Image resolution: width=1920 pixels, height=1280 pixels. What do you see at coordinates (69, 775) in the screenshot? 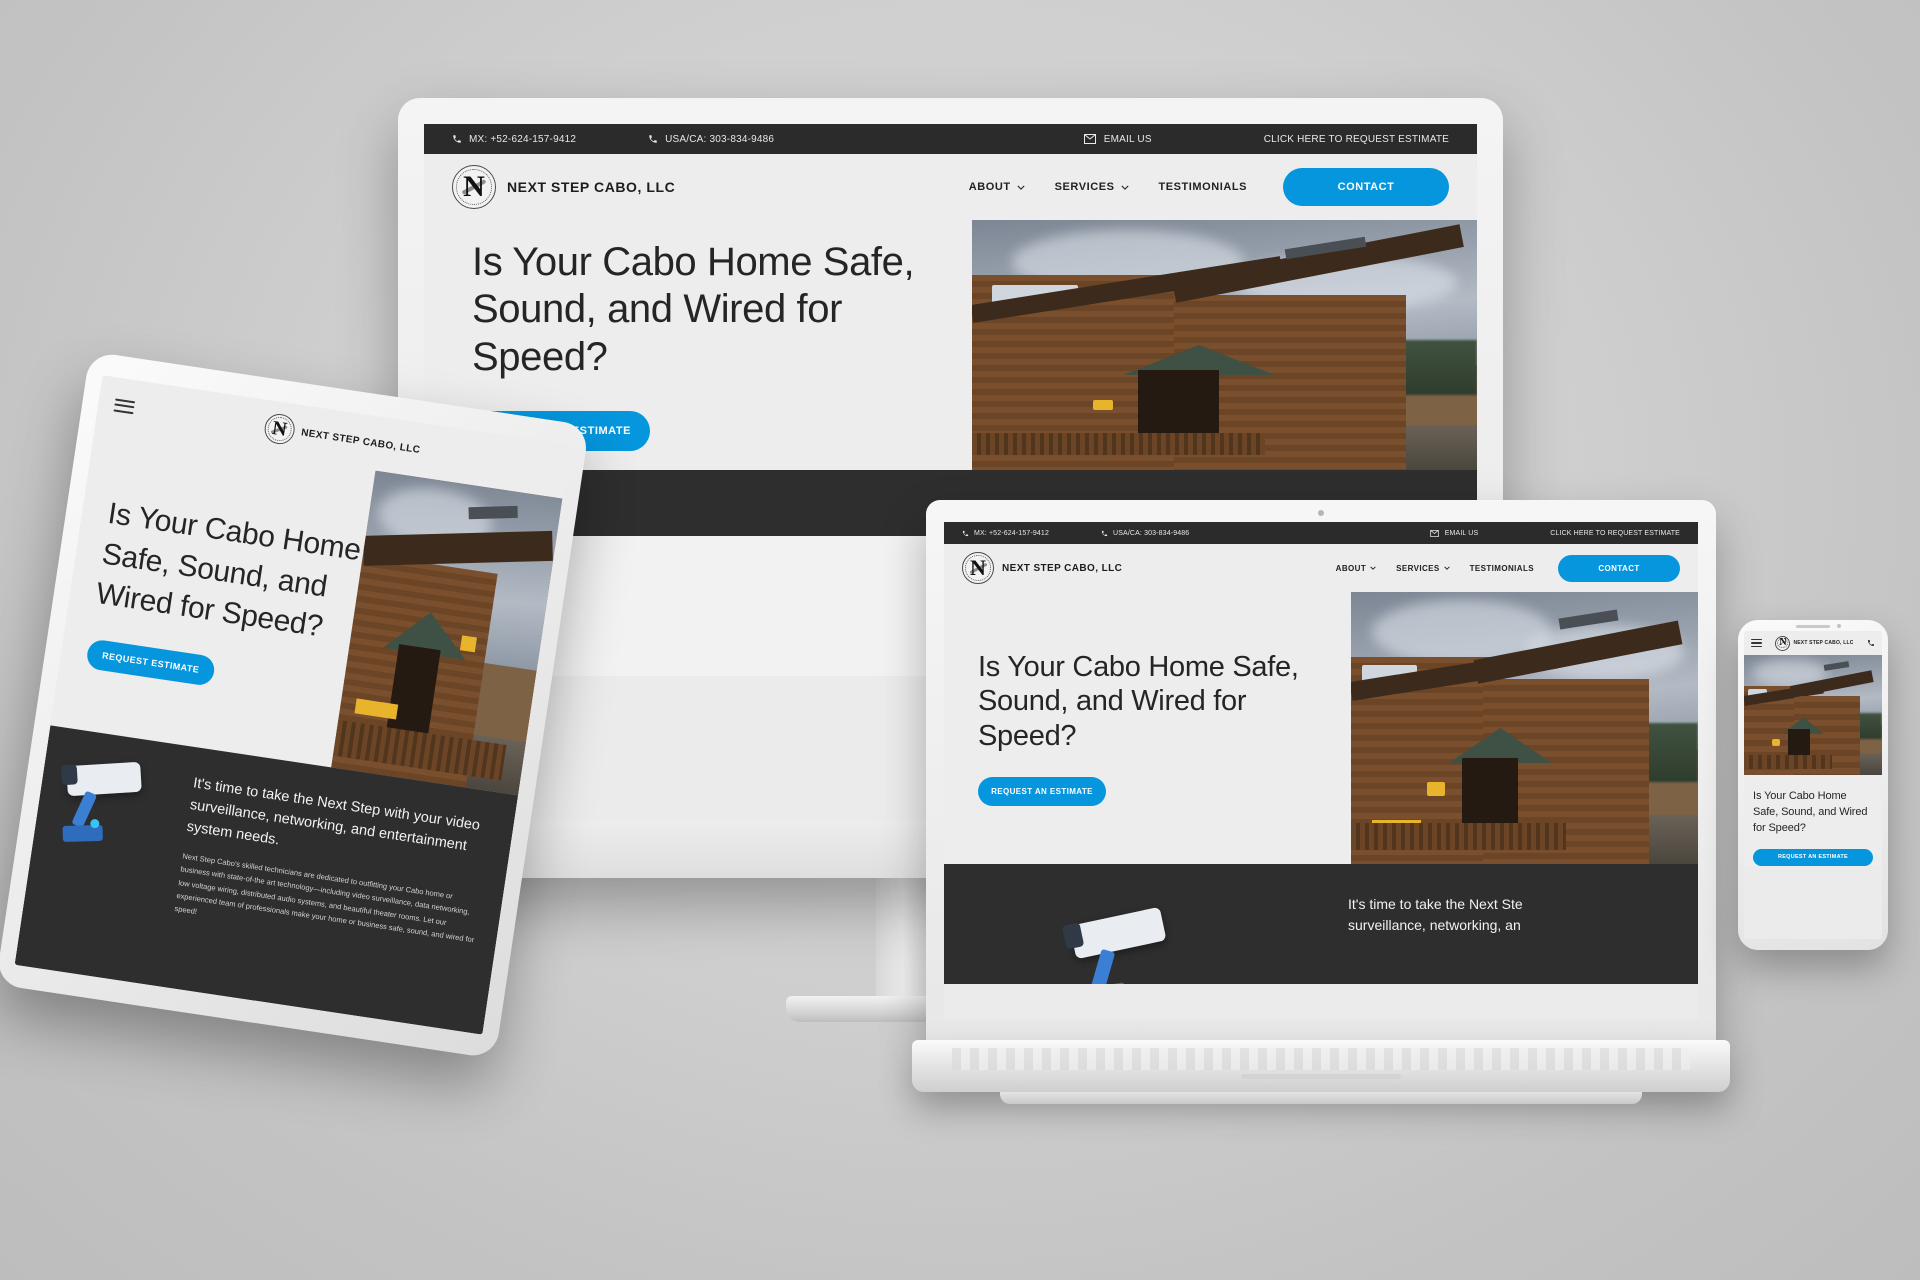
I see `camera-lens` at bounding box center [69, 775].